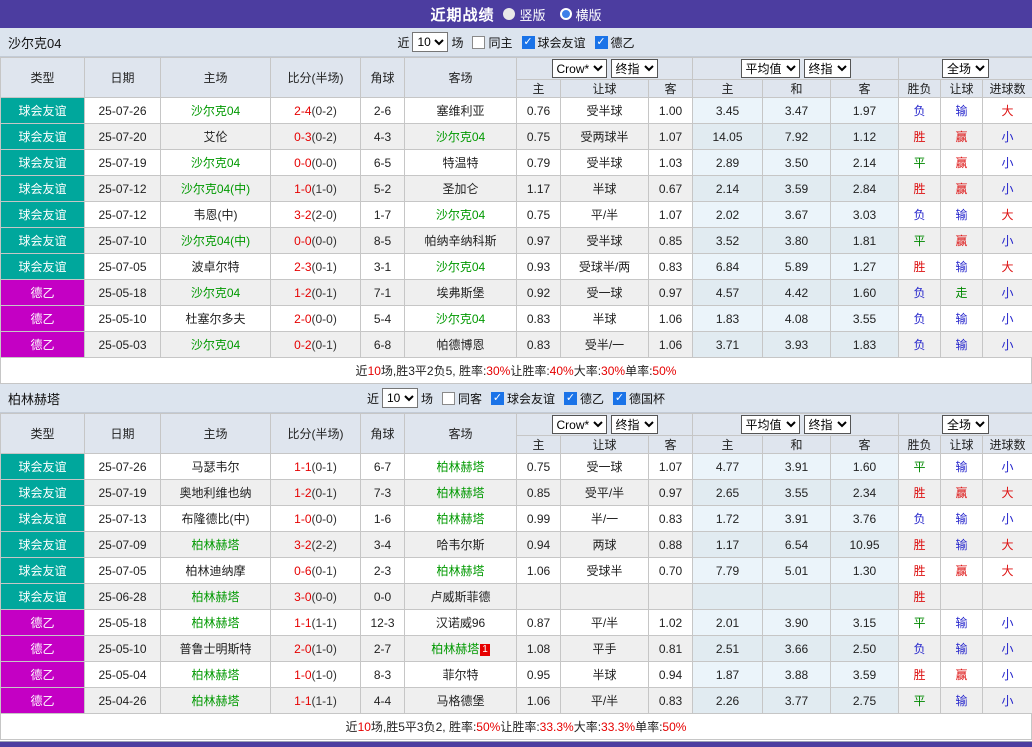 The width and height of the screenshot is (1032, 747). What do you see at coordinates (43, 319) in the screenshot?
I see `type-cell: 德乙` at bounding box center [43, 319].